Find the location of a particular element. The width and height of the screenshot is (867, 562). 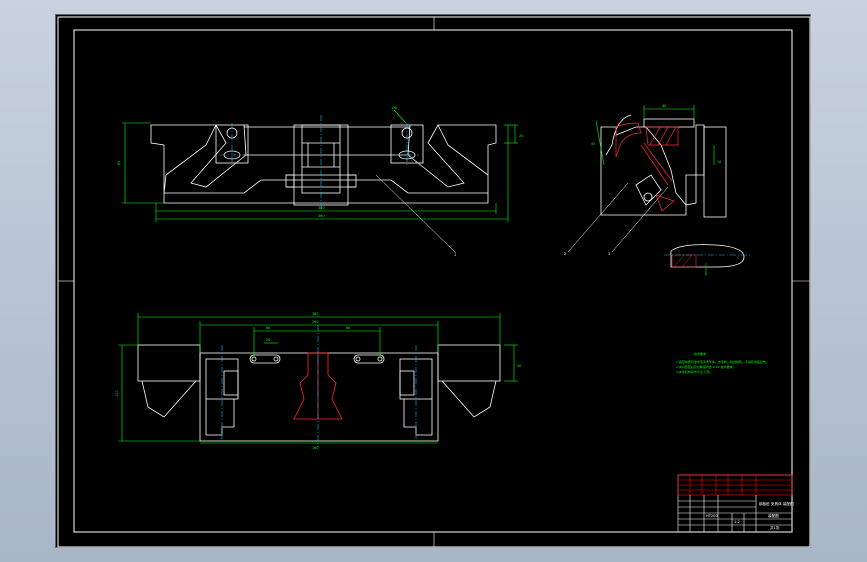

dim-plan-slot: 20 is located at coordinates (268, 340).